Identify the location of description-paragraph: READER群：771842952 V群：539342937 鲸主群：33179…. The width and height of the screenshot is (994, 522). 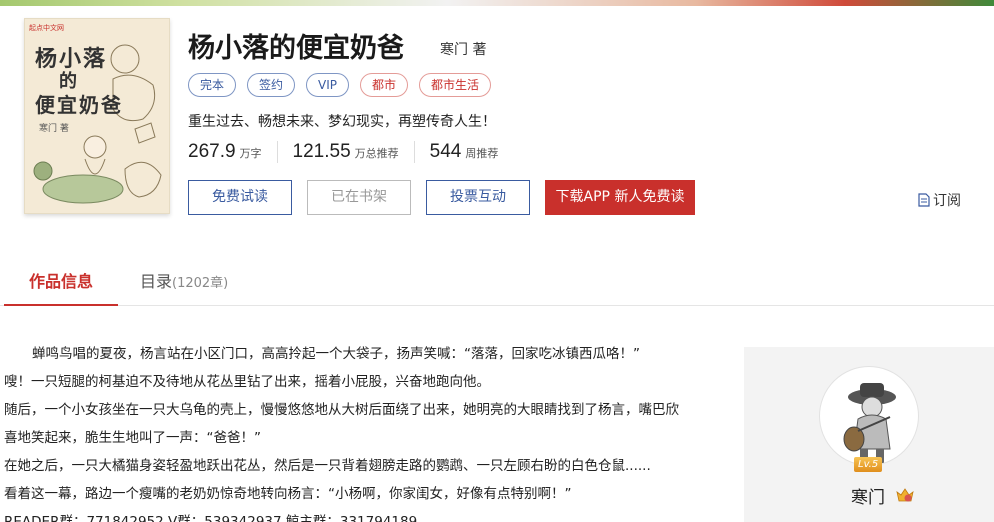
(211, 518).